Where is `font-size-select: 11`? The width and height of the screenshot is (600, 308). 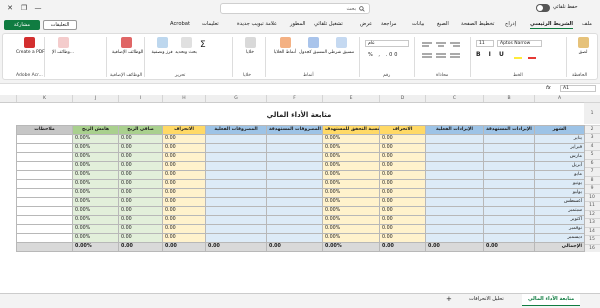 font-size-select: 11 is located at coordinates (485, 43).